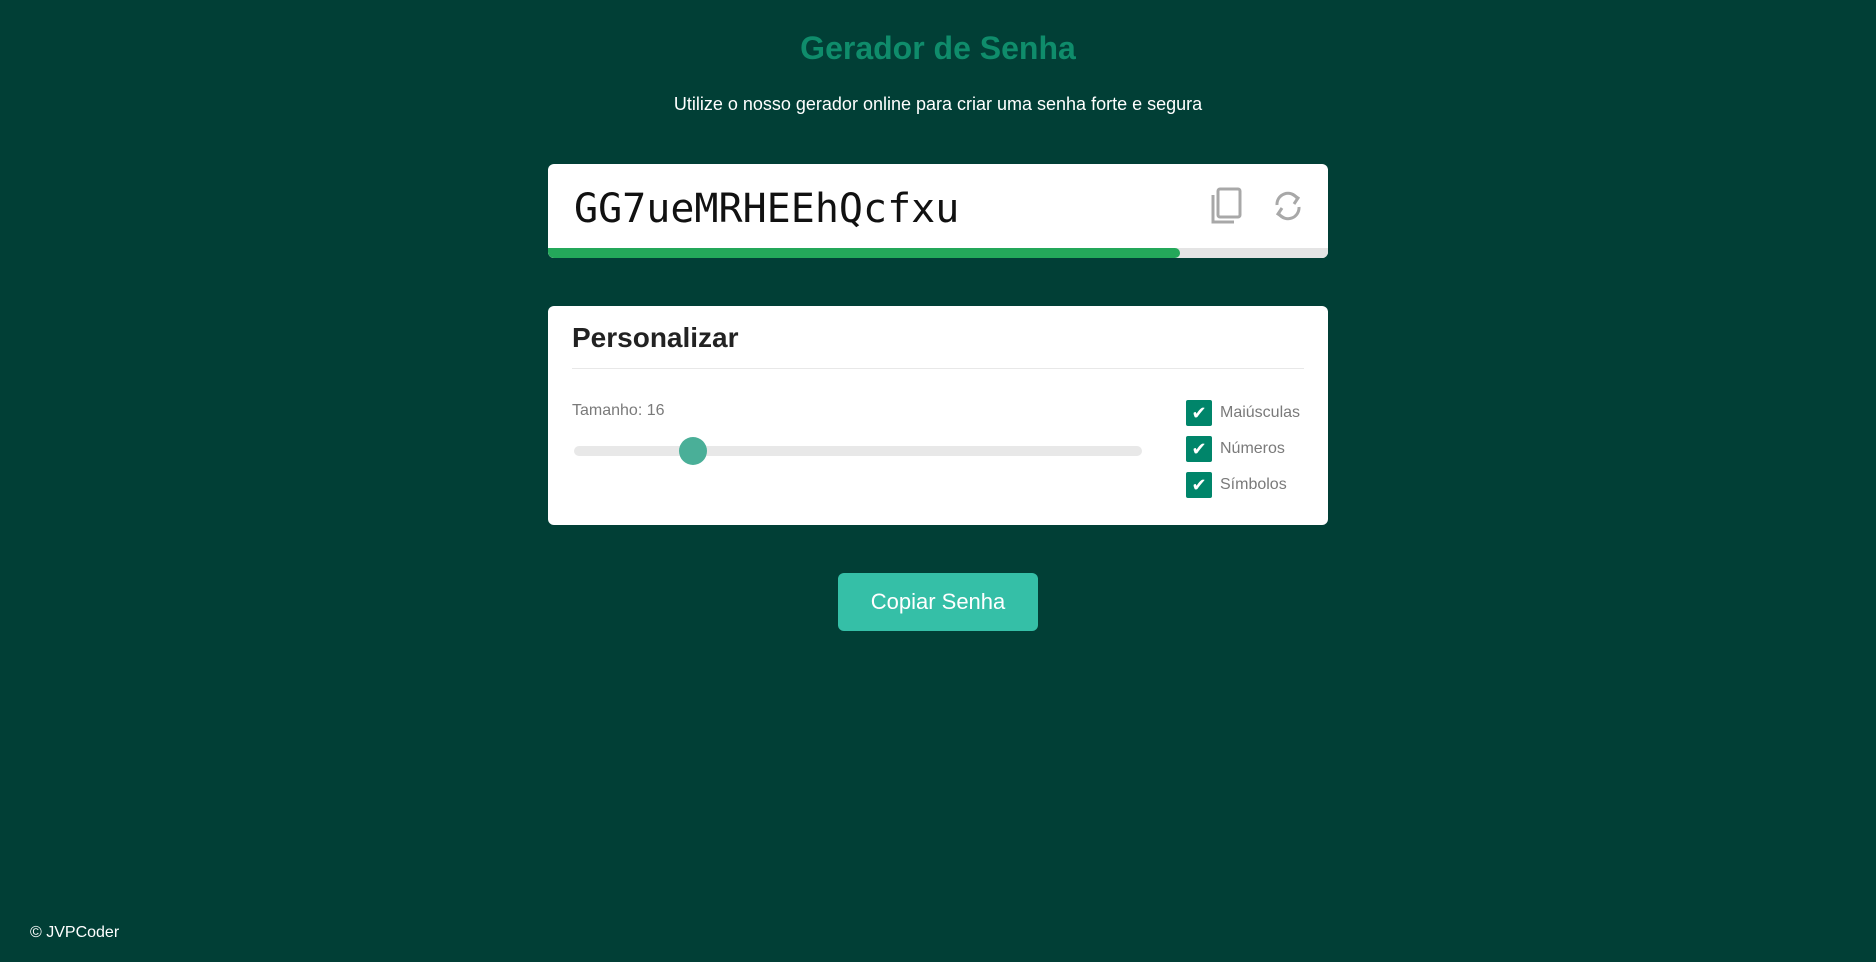  What do you see at coordinates (607, 410) in the screenshot?
I see `size-label-text: Tamanho:` at bounding box center [607, 410].